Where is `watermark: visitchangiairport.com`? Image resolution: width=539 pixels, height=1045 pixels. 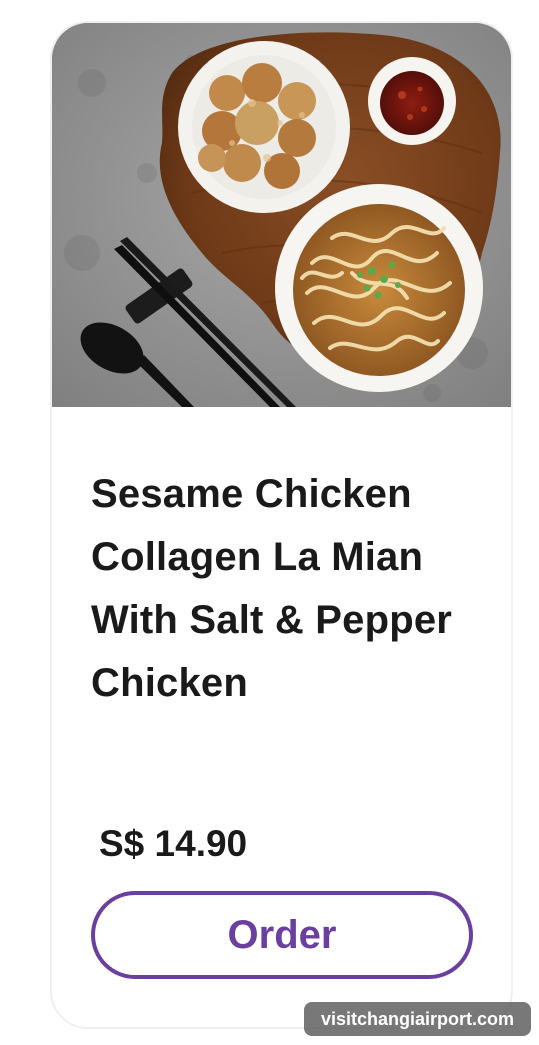
watermark: visitchangiairport.com is located at coordinates (417, 1019).